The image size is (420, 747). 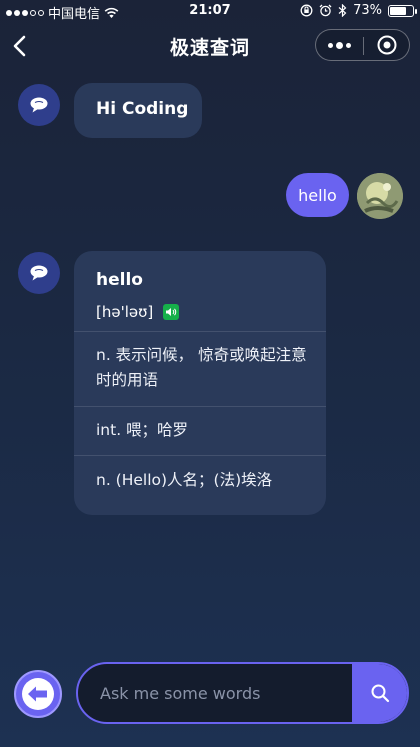 I want to click on search-input, so click(x=225, y=693).